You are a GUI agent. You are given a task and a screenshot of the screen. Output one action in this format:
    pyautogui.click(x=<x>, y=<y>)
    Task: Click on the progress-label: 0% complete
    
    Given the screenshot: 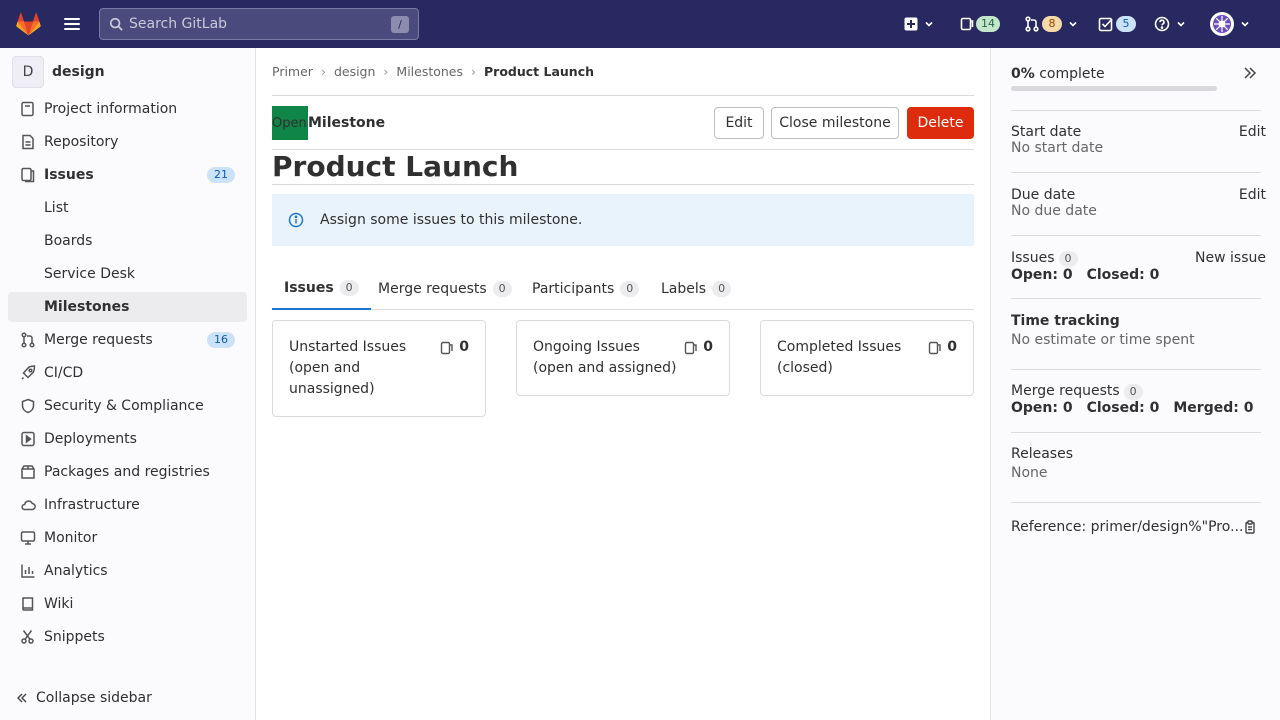 What is the action you would take?
    pyautogui.click(x=1136, y=74)
    